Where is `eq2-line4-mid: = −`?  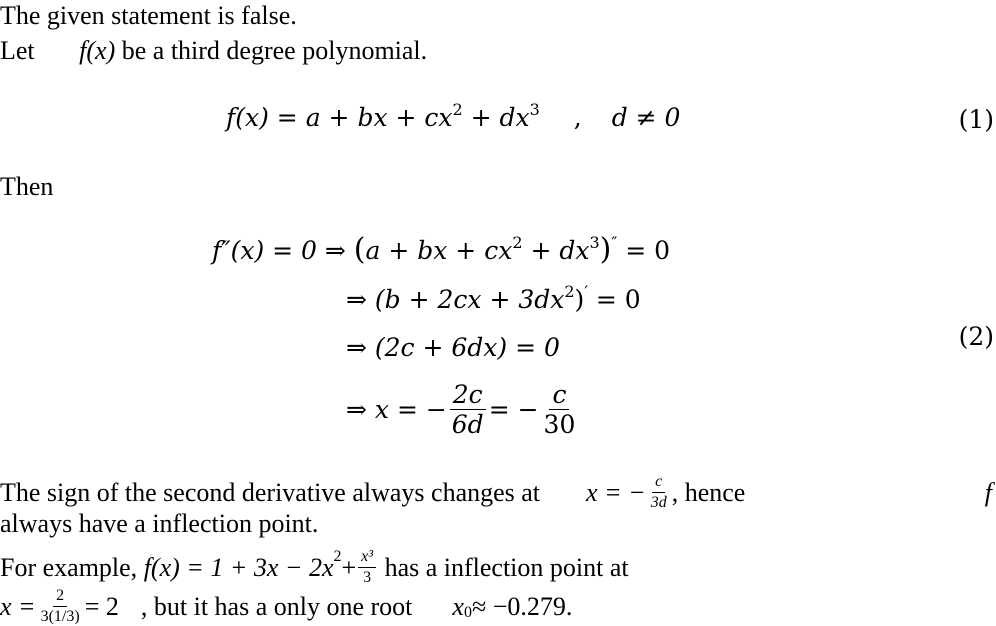 eq2-line4-mid: = − is located at coordinates (513, 409).